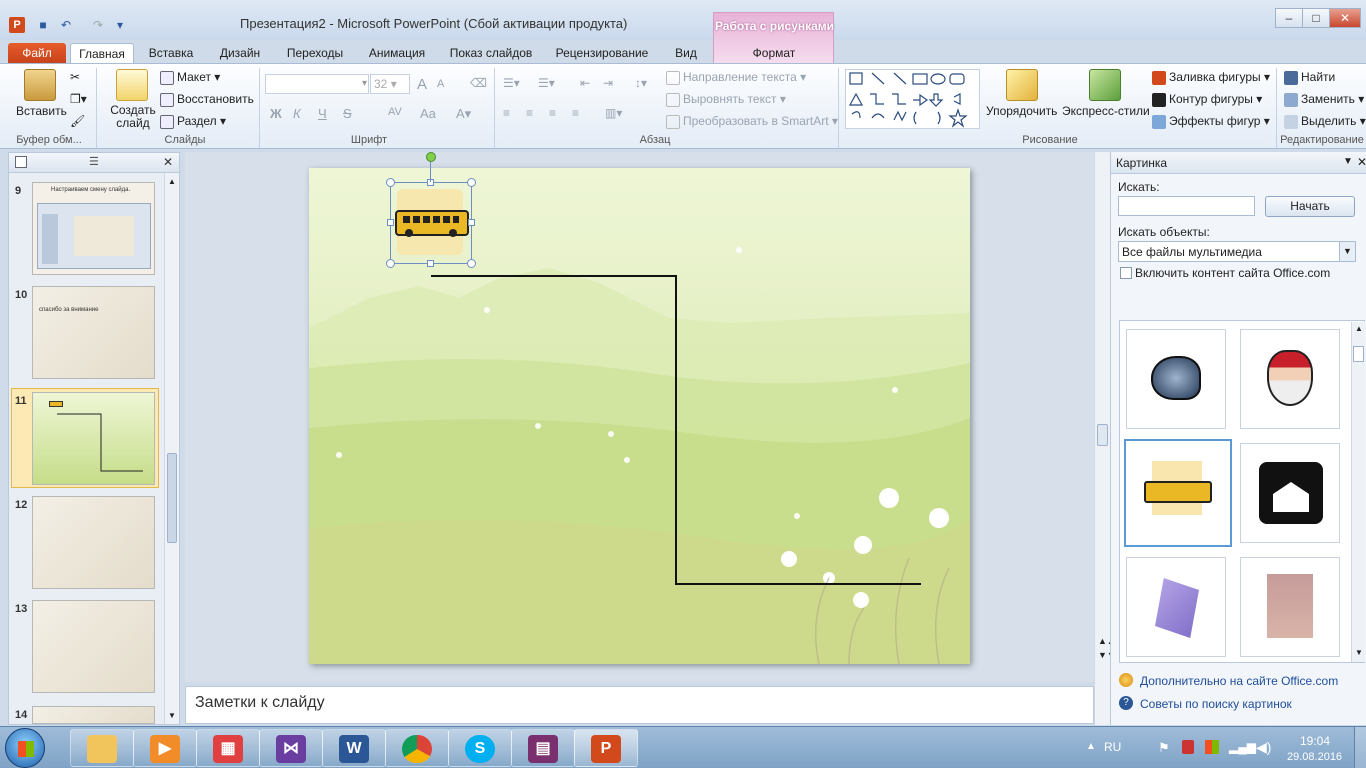 This screenshot has height=768, width=1366. What do you see at coordinates (422, 84) in the screenshot?
I see `grow-font-button: A` at bounding box center [422, 84].